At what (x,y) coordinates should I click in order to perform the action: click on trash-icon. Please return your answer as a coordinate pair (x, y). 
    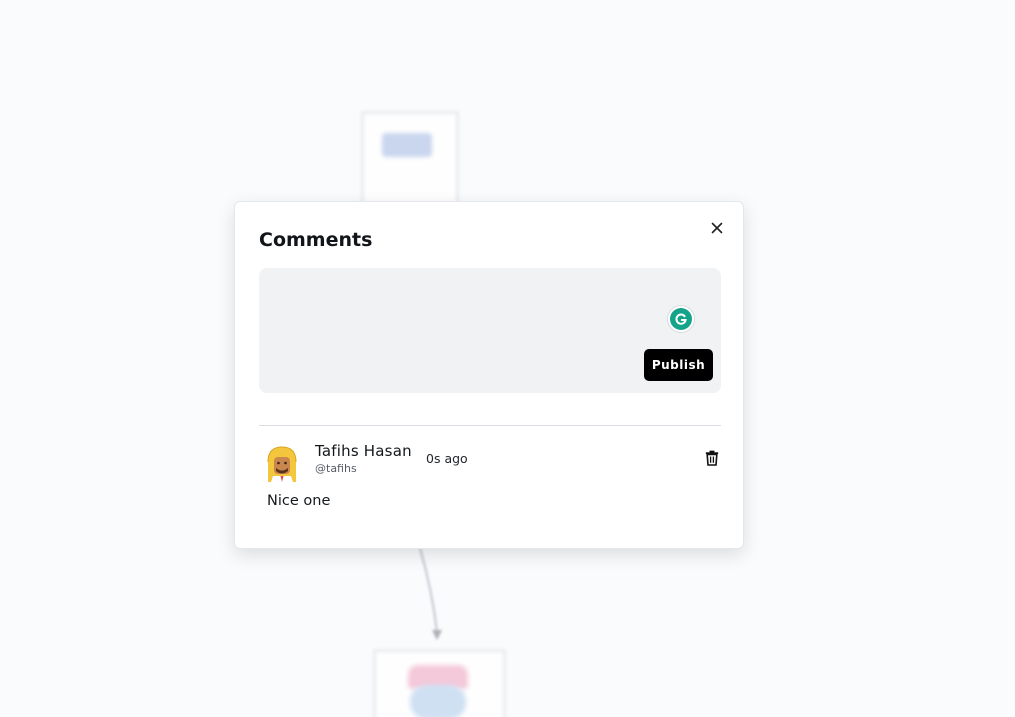
    Looking at the image, I should click on (712, 458).